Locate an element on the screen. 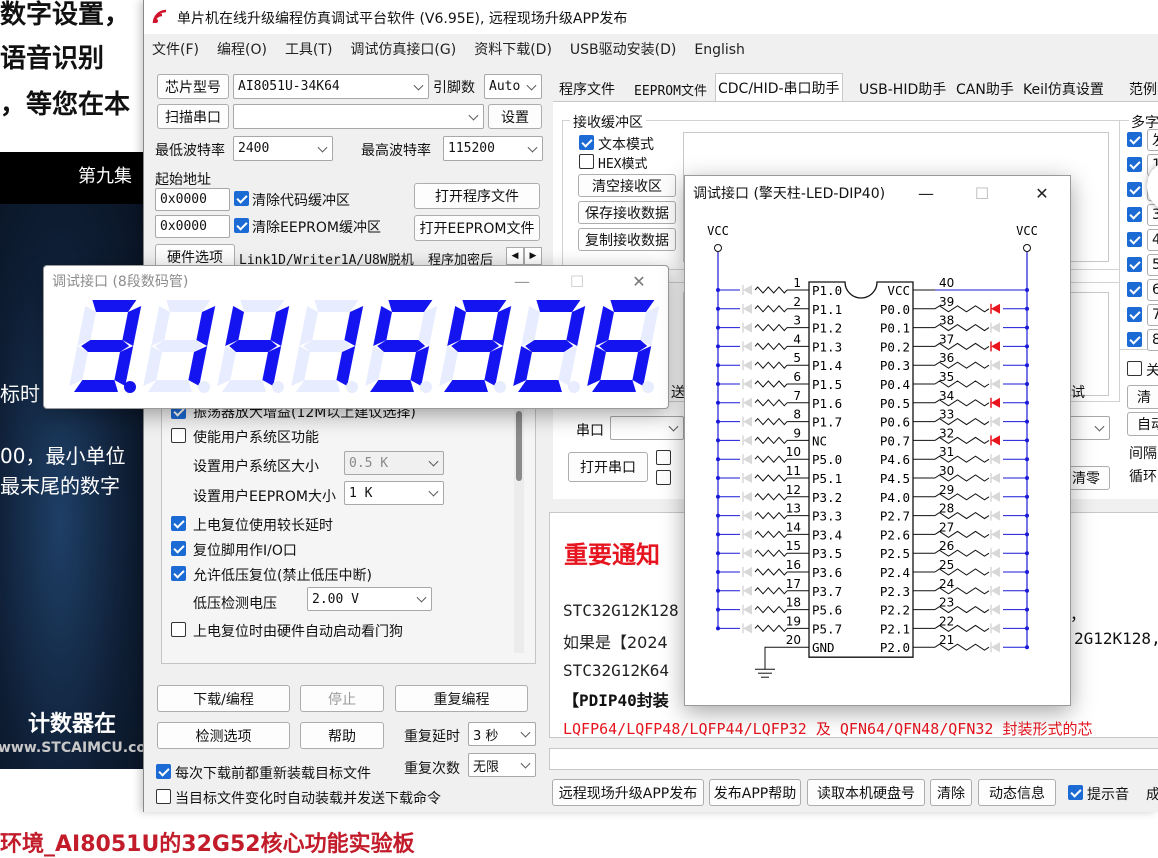 This screenshot has width=1158, height=858. tab-usb-hid: USB-HID助手 is located at coordinates (902, 89).